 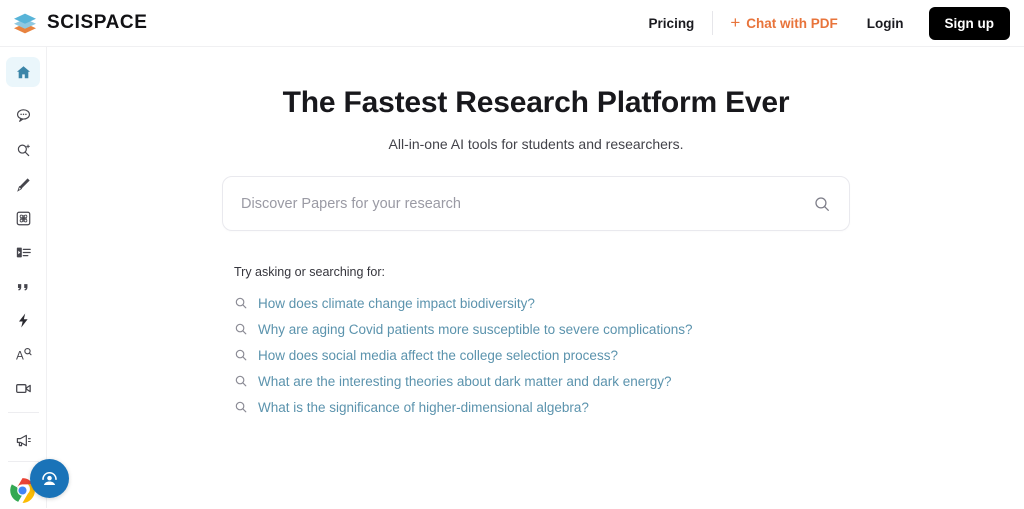 I want to click on suggestions-heading: Try asking or searching for:, so click(x=309, y=272).